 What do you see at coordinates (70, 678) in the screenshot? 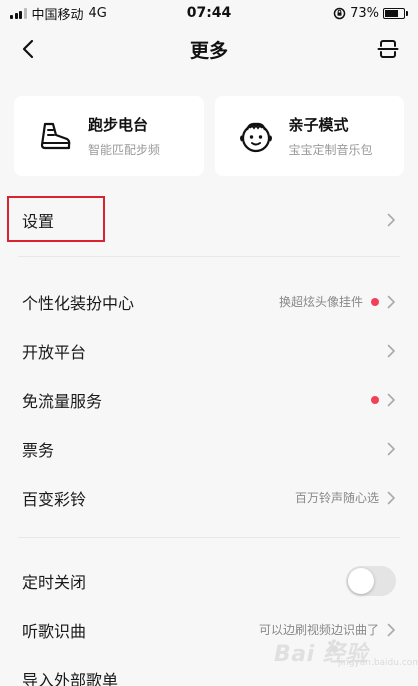
I see `menu-item-label: 导入外部歌单` at bounding box center [70, 678].